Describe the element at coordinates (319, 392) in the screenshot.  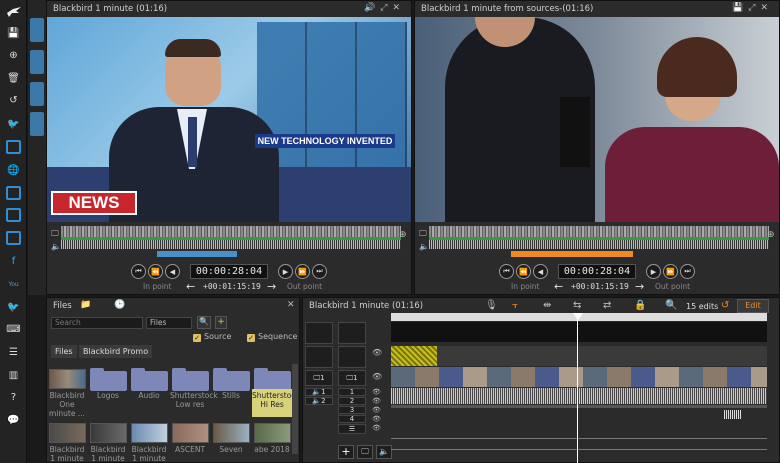
I see `audio-track-toggle: 🔈 1` at that location.